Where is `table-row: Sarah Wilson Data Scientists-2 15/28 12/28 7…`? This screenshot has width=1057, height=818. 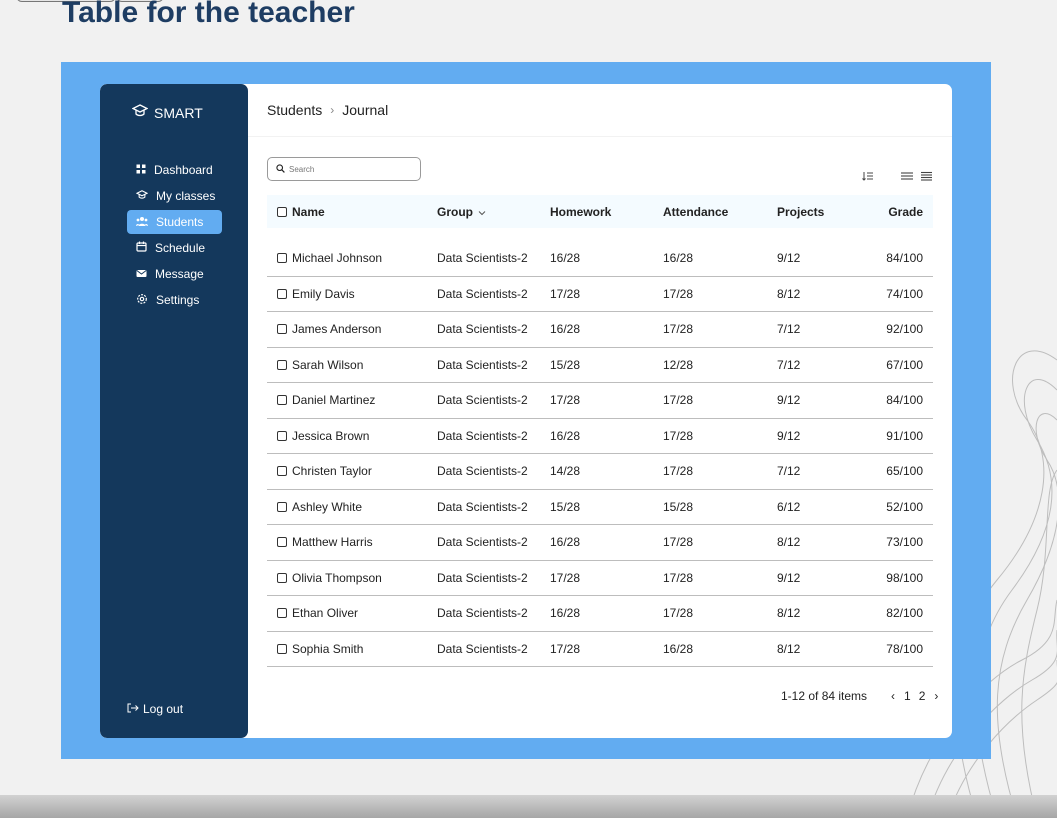 table-row: Sarah Wilson Data Scientists-2 15/28 12/28 7… is located at coordinates (600, 365).